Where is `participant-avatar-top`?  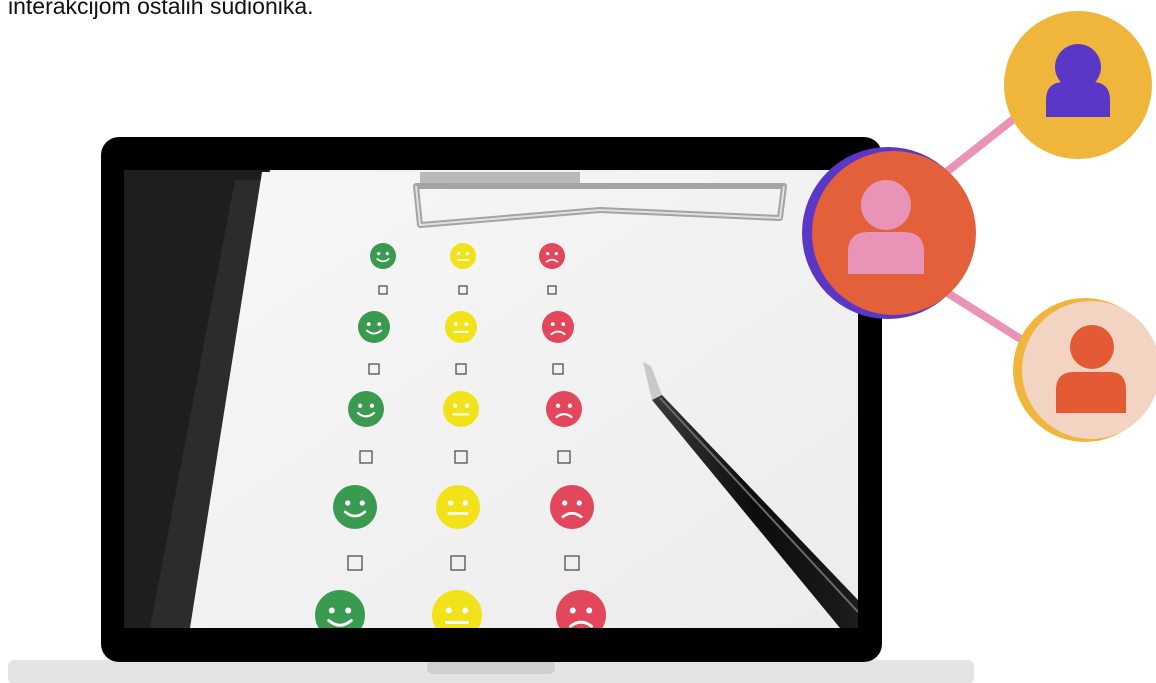
participant-avatar-top is located at coordinates (1078, 85).